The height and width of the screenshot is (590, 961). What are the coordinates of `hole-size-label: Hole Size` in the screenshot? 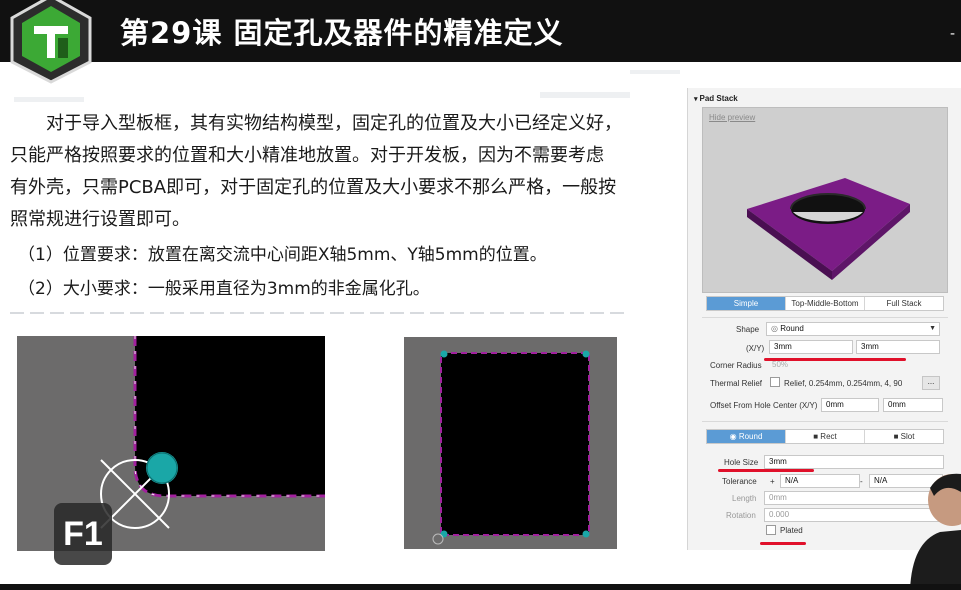 It's located at (741, 462).